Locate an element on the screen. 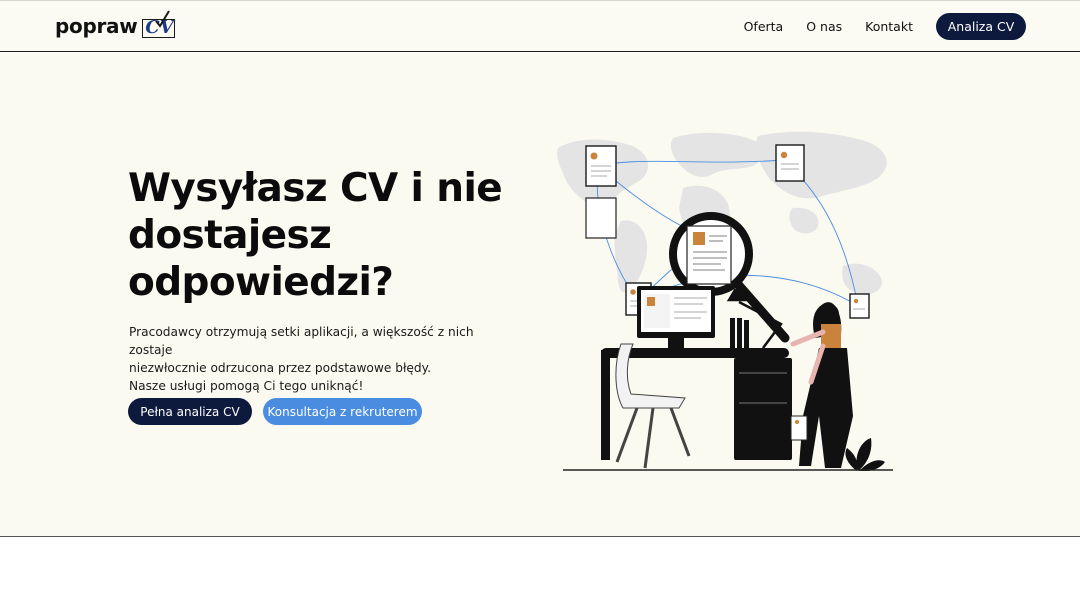  recruiter-consultation-button: Konsultacja z rekruterem is located at coordinates (342, 411).